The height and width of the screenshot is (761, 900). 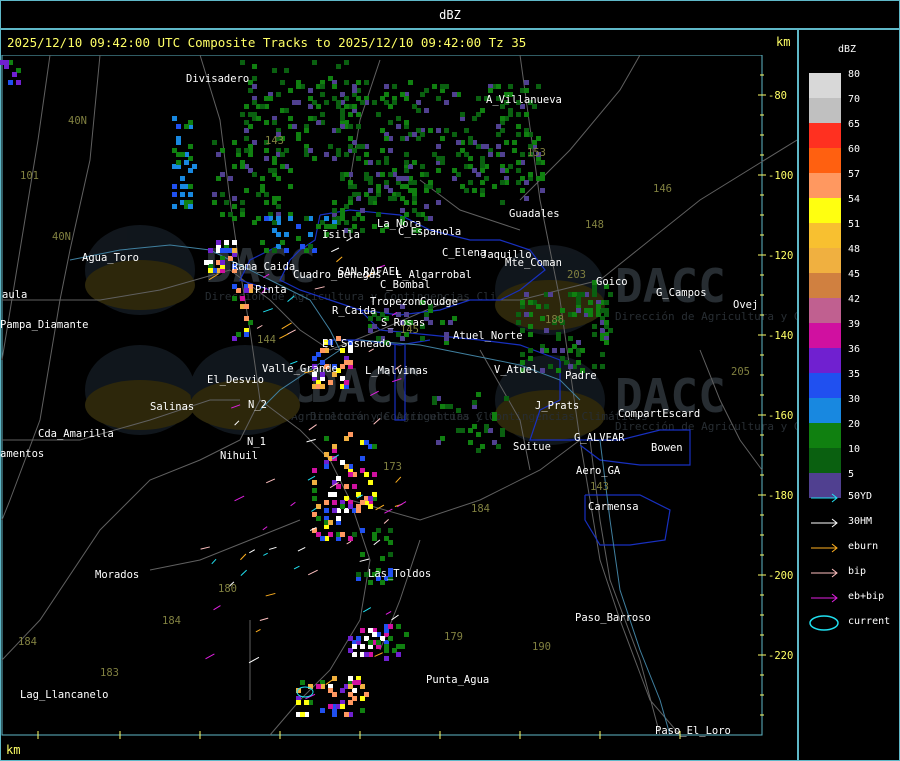 I want to click on place-label: Goico, so click(x=612, y=282).